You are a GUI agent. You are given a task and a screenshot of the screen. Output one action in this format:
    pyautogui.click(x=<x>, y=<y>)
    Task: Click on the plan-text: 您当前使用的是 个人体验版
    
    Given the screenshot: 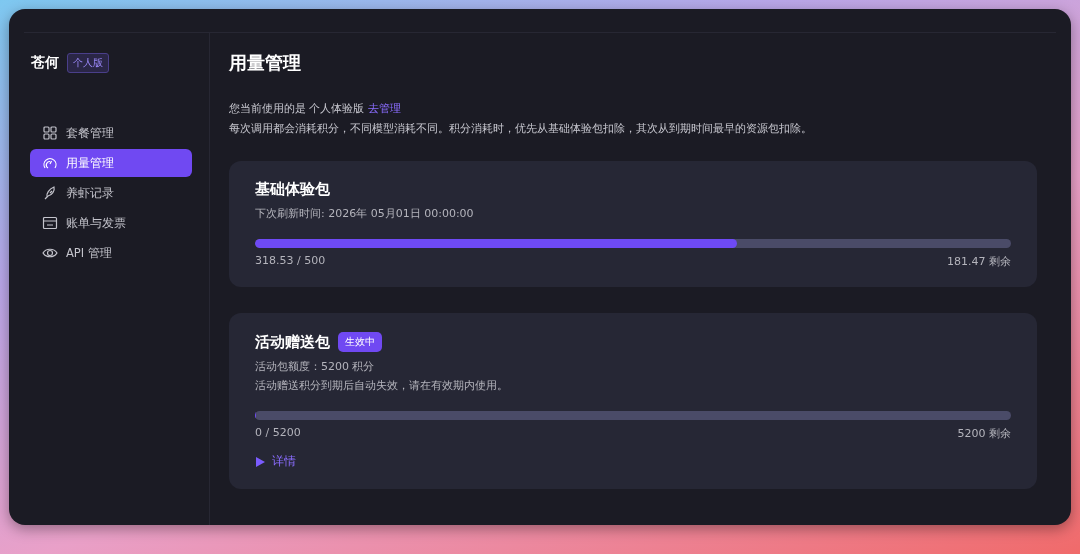 What is the action you would take?
    pyautogui.click(x=297, y=108)
    